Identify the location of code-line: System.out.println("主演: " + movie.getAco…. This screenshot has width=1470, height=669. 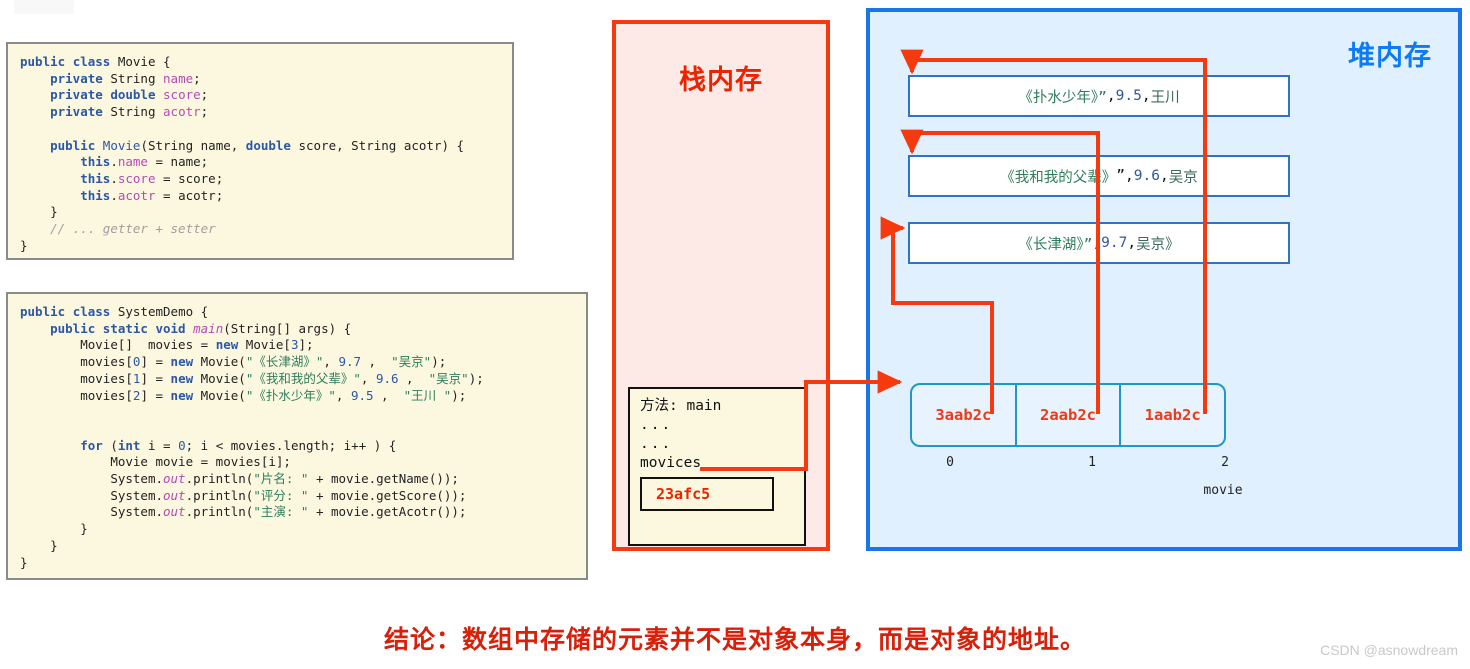
(288, 512).